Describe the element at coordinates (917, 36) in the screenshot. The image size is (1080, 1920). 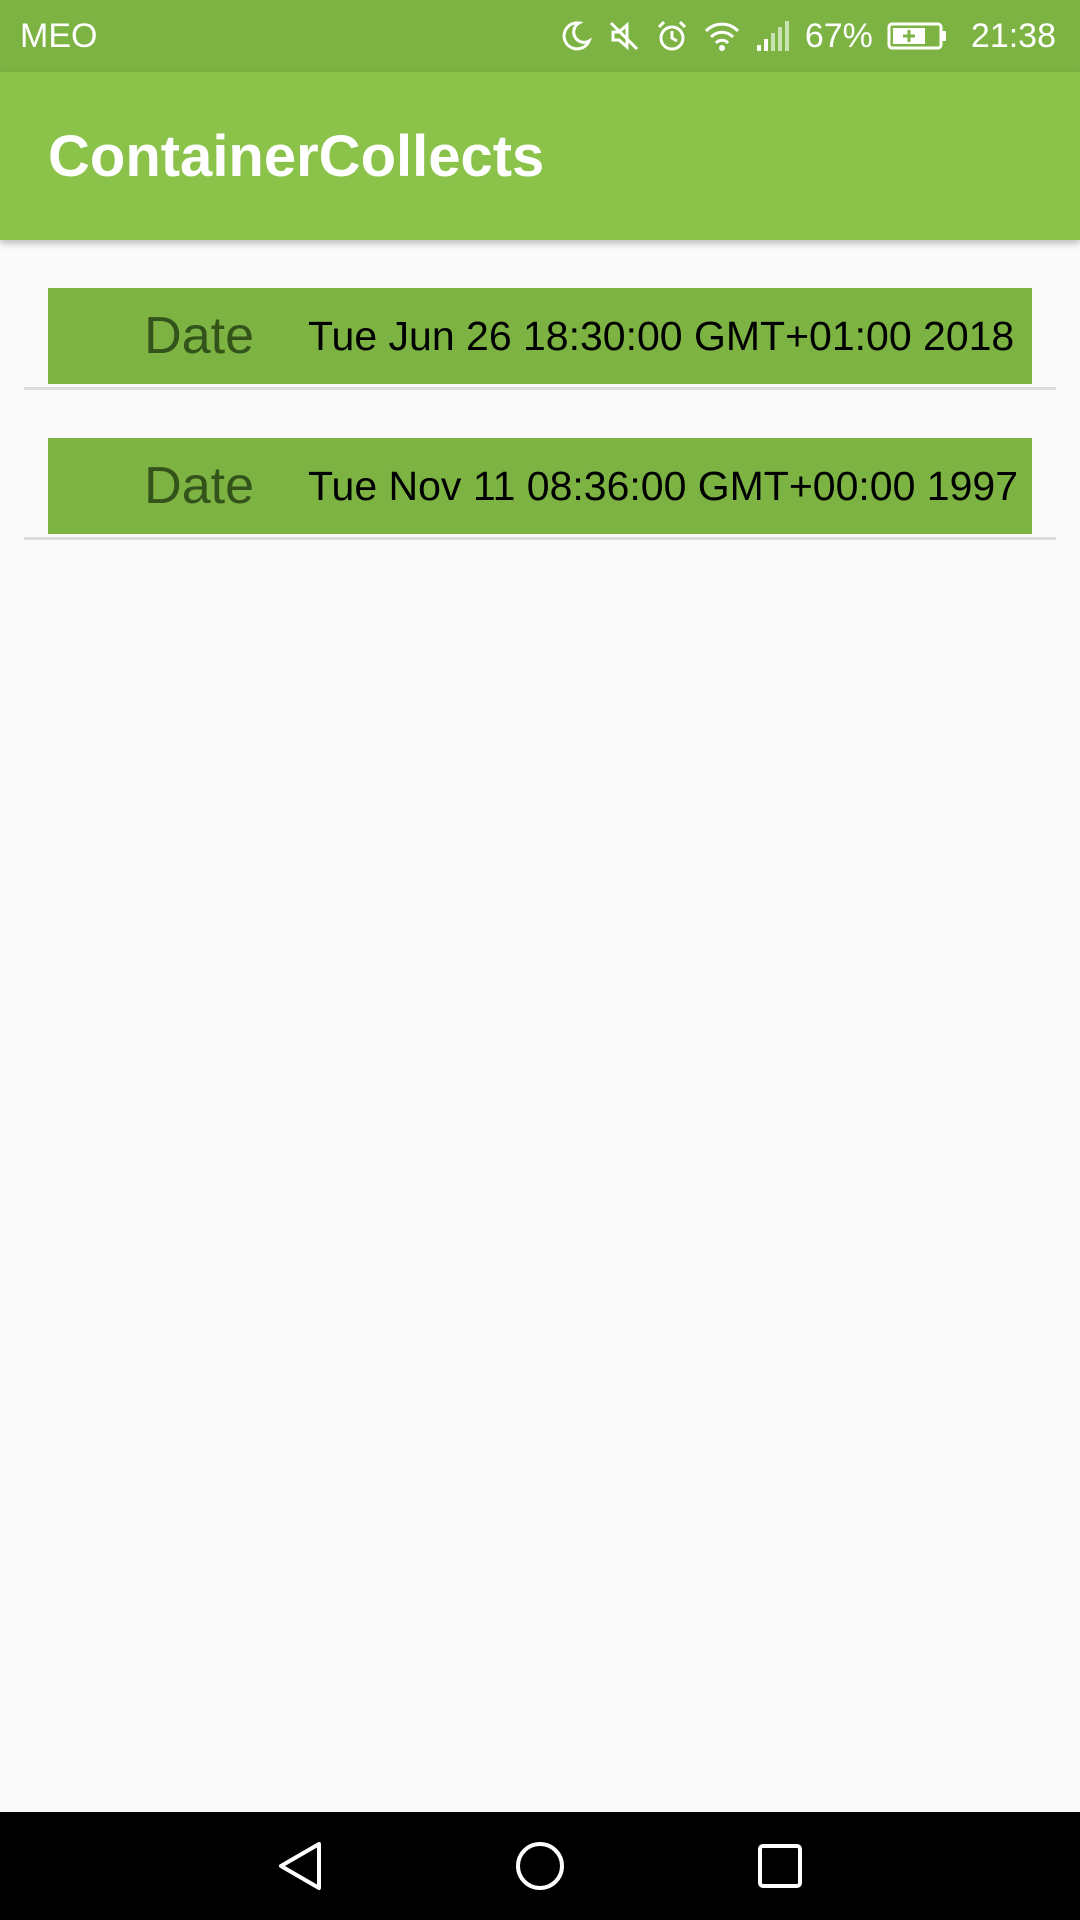
I see `battery-charging-icon` at that location.